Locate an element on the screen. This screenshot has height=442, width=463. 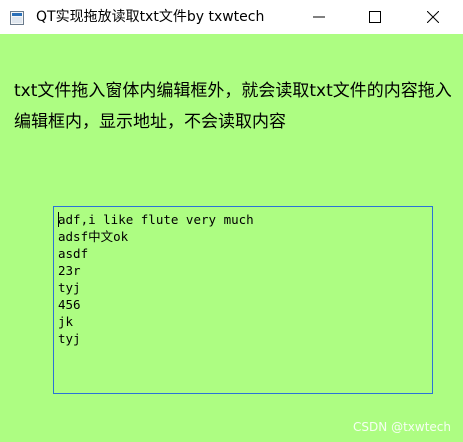
editor-line: jk is located at coordinates (66, 321).